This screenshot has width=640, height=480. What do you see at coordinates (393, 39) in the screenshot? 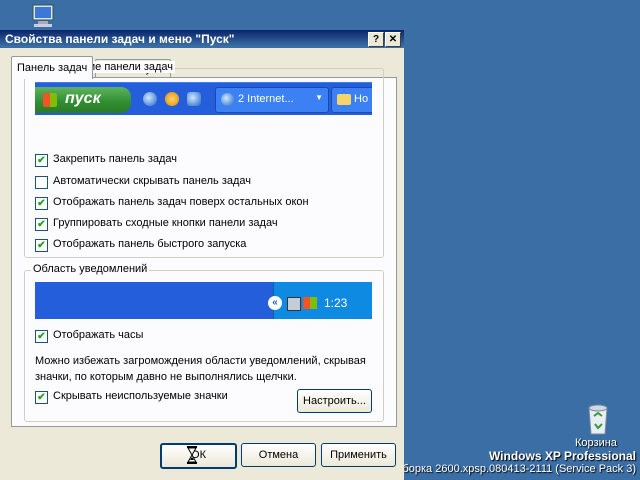
I see `close-button: ✕` at bounding box center [393, 39].